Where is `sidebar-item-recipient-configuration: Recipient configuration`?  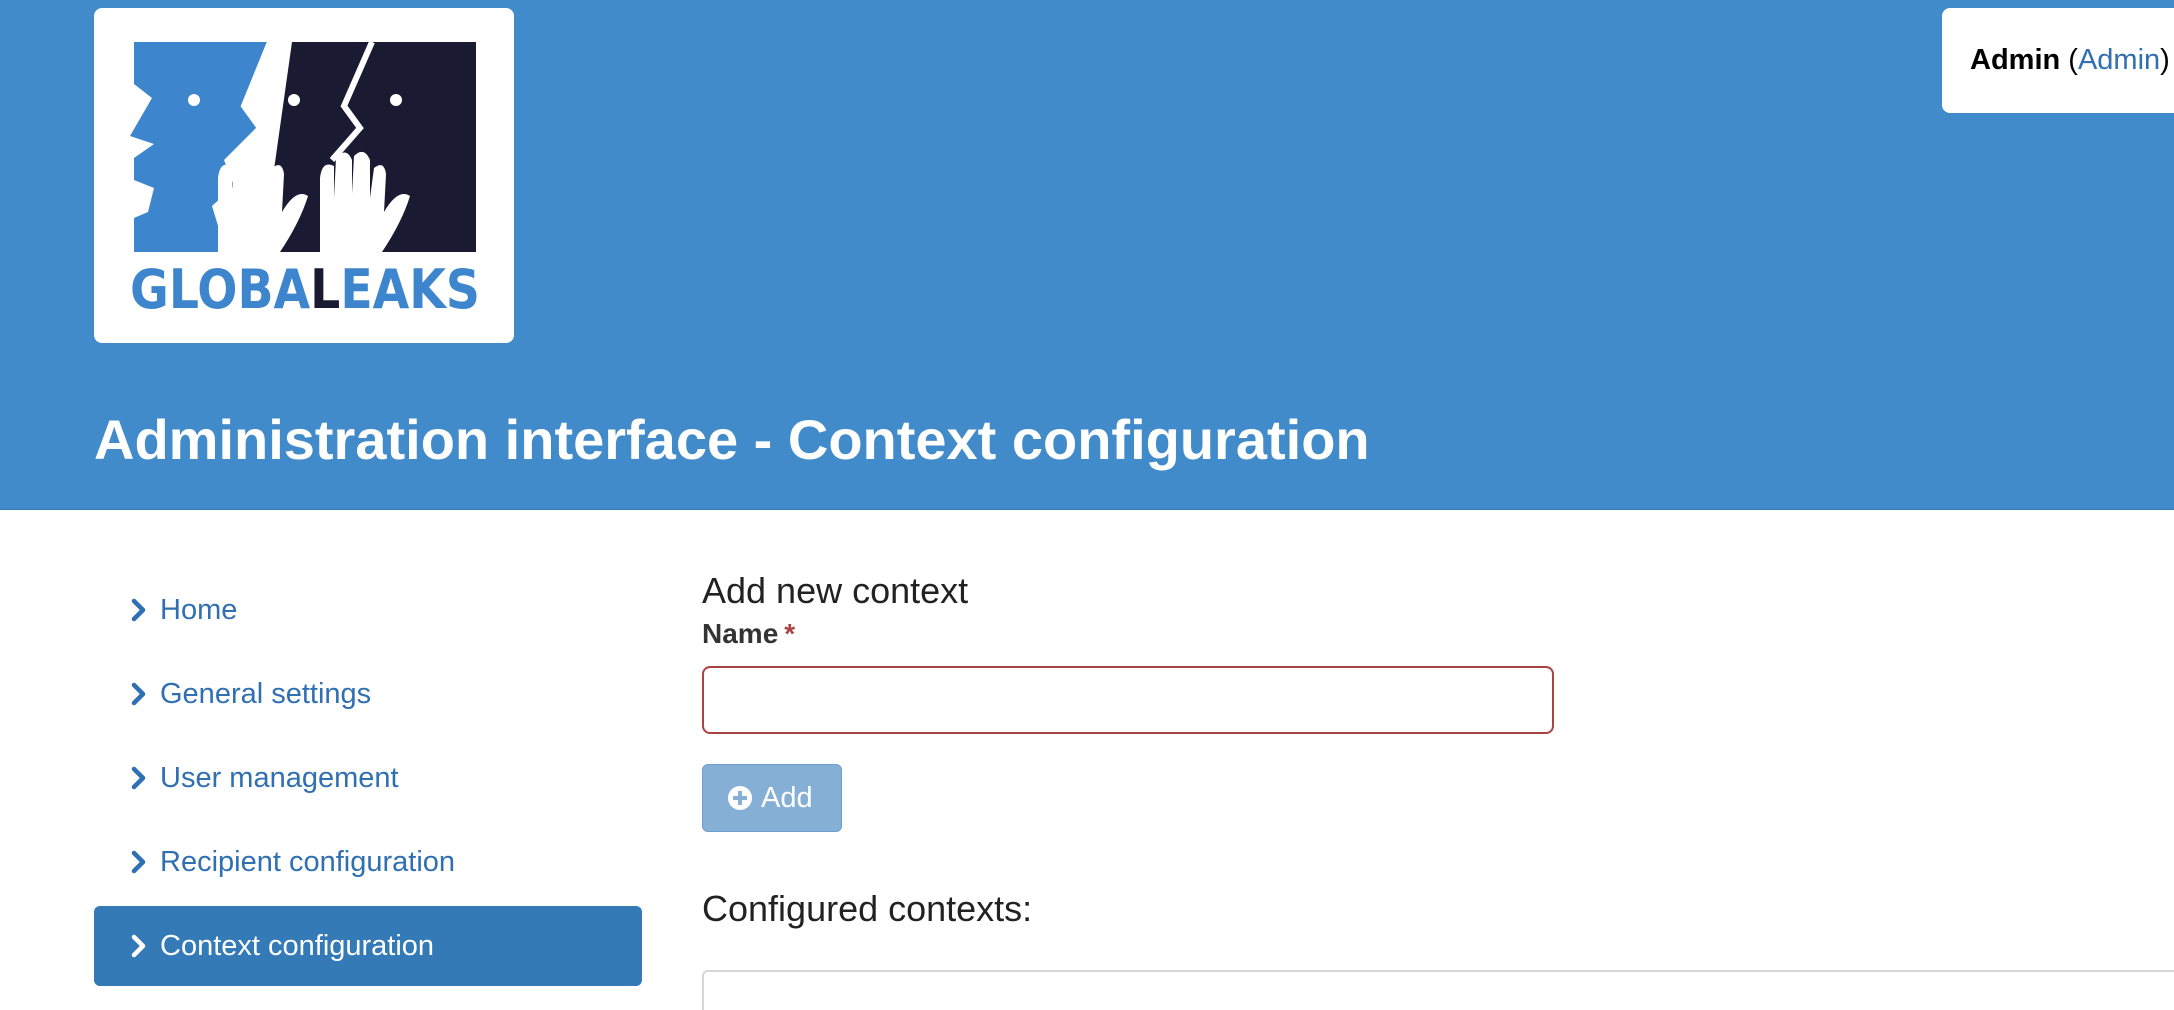 sidebar-item-recipient-configuration: Recipient configuration is located at coordinates (368, 862).